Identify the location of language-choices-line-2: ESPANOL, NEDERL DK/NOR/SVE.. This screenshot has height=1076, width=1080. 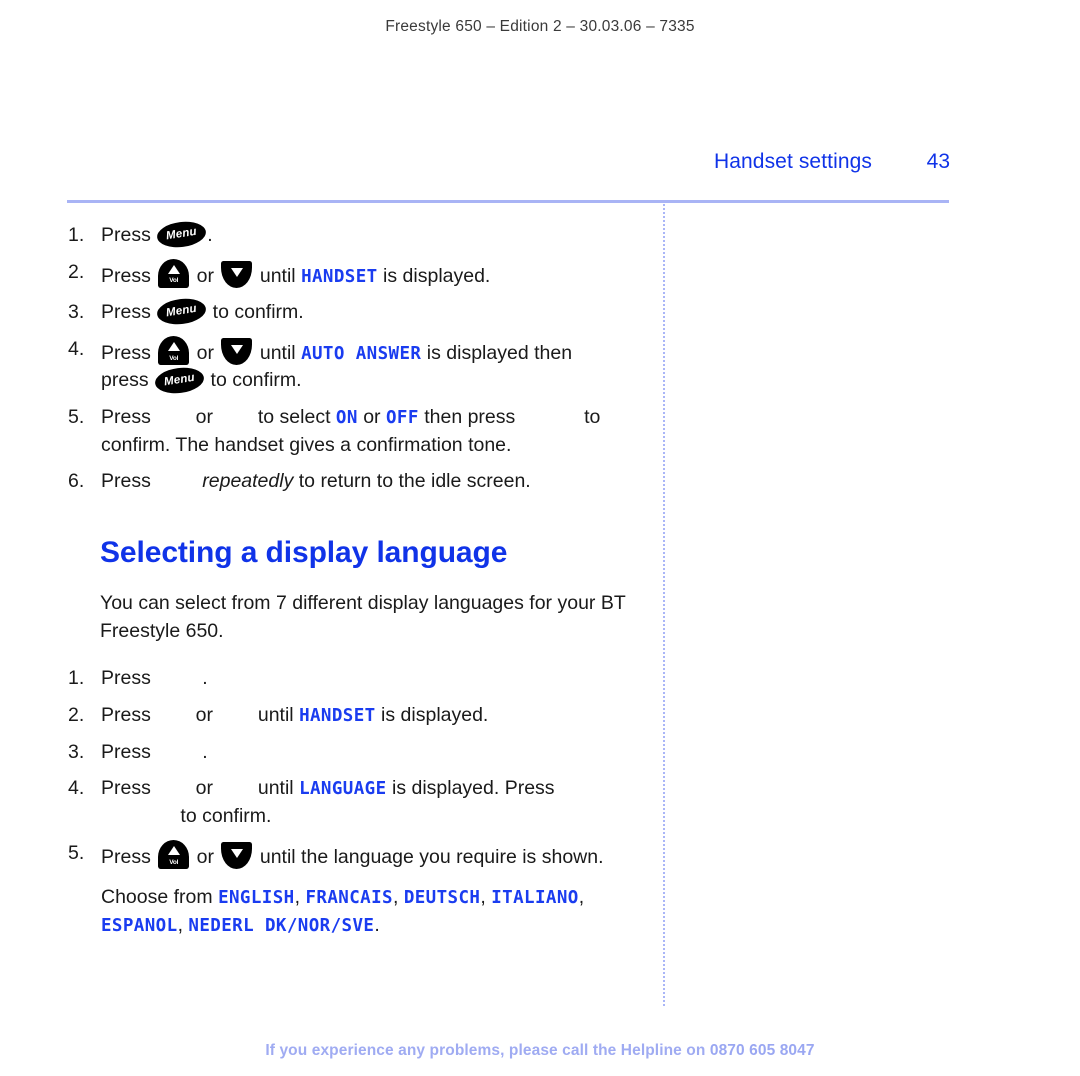
(384, 926).